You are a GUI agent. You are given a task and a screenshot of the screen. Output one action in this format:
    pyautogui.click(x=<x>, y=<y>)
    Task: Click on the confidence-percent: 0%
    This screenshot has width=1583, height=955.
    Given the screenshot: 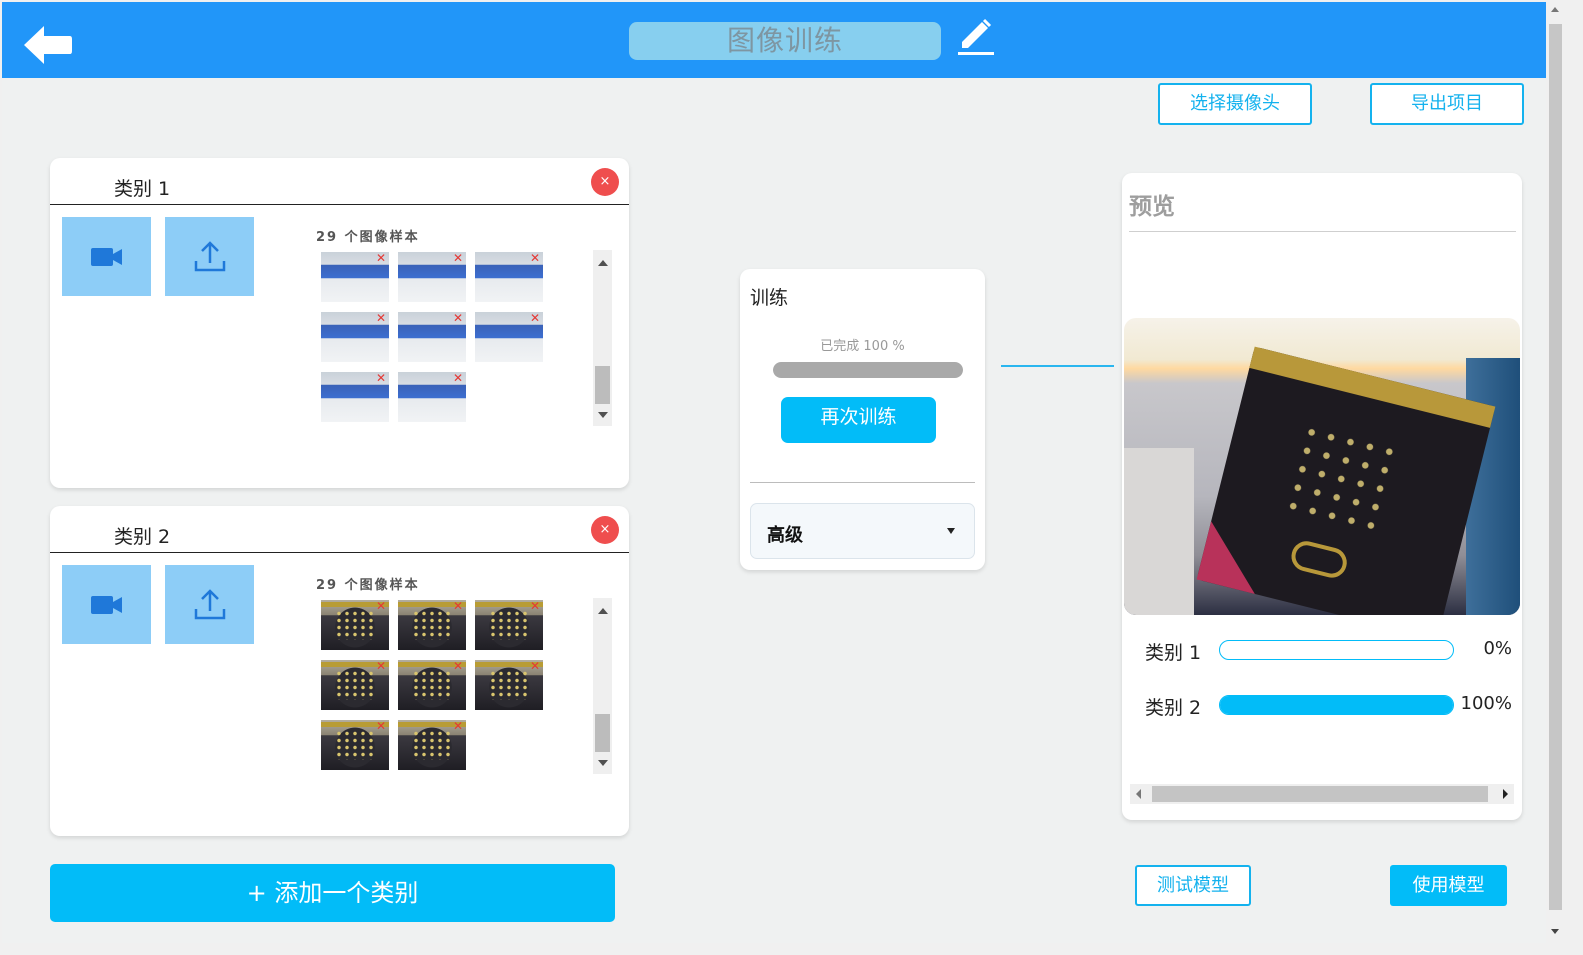 What is the action you would take?
    pyautogui.click(x=1497, y=648)
    